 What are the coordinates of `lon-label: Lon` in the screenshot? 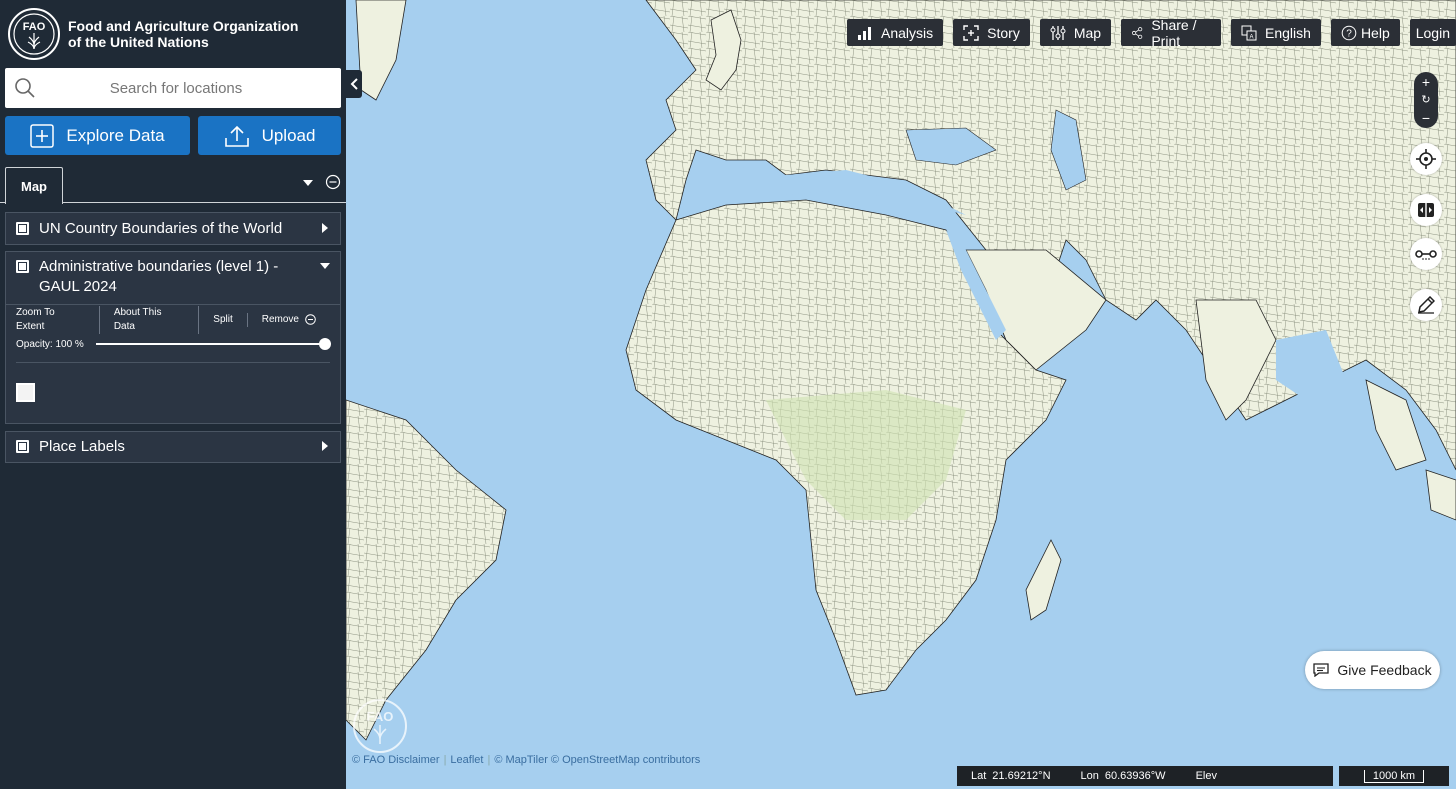 It's located at (1089, 776).